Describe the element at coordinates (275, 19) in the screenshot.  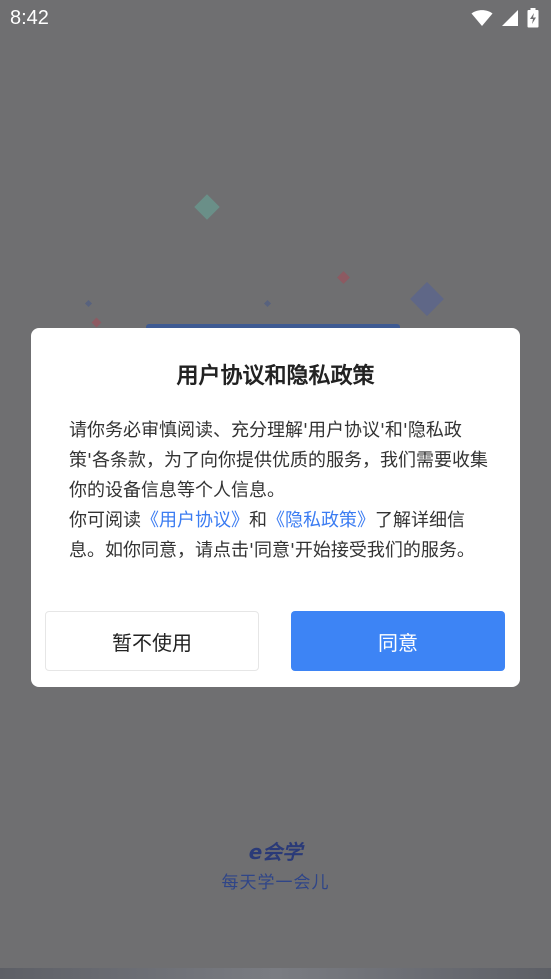
I see `status-bar: 8:42` at that location.